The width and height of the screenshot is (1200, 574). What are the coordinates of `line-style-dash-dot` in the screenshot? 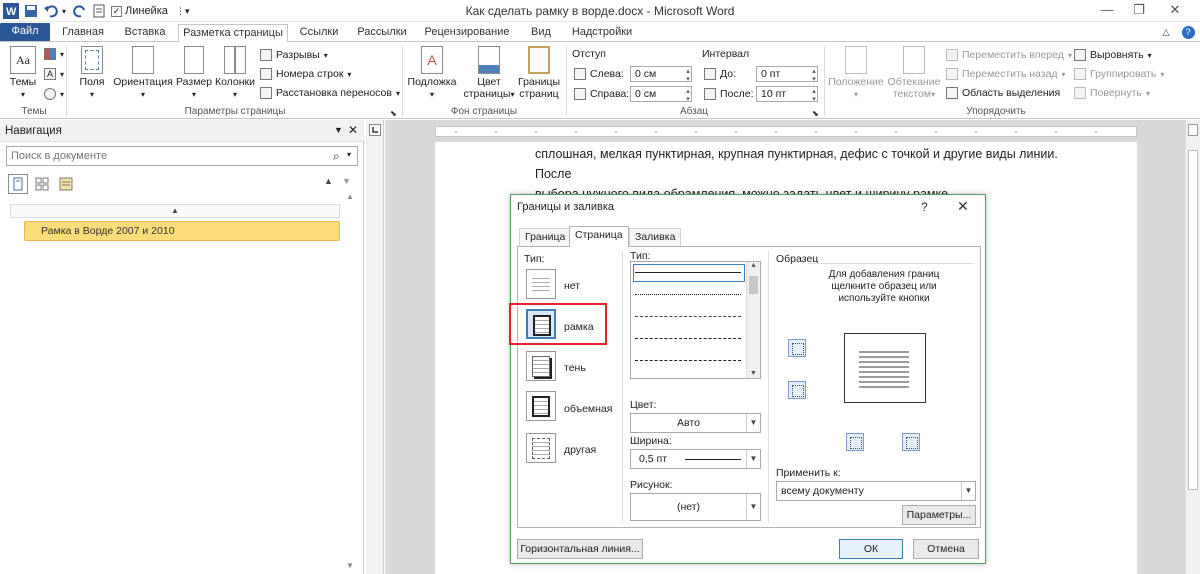 It's located at (688, 360).